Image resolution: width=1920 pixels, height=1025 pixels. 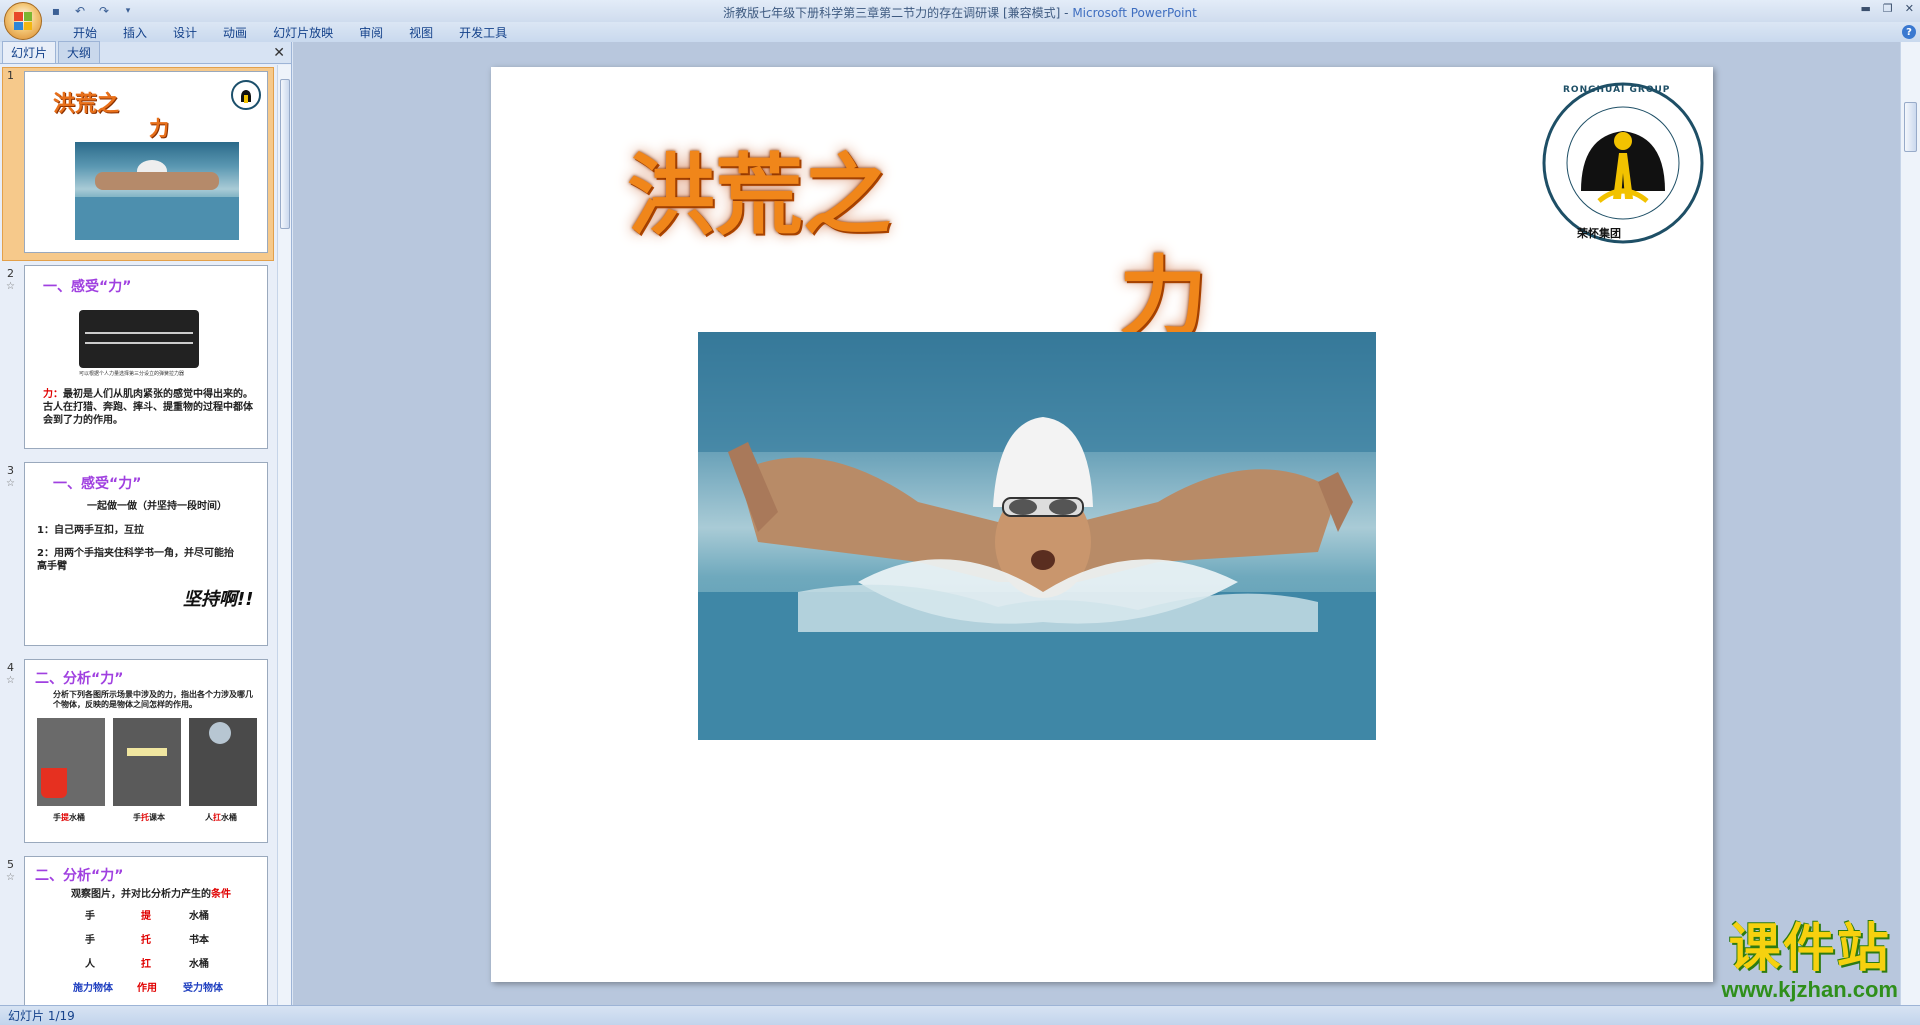 What do you see at coordinates (90, 940) in the screenshot?
I see `row-2-col-1: 手` at bounding box center [90, 940].